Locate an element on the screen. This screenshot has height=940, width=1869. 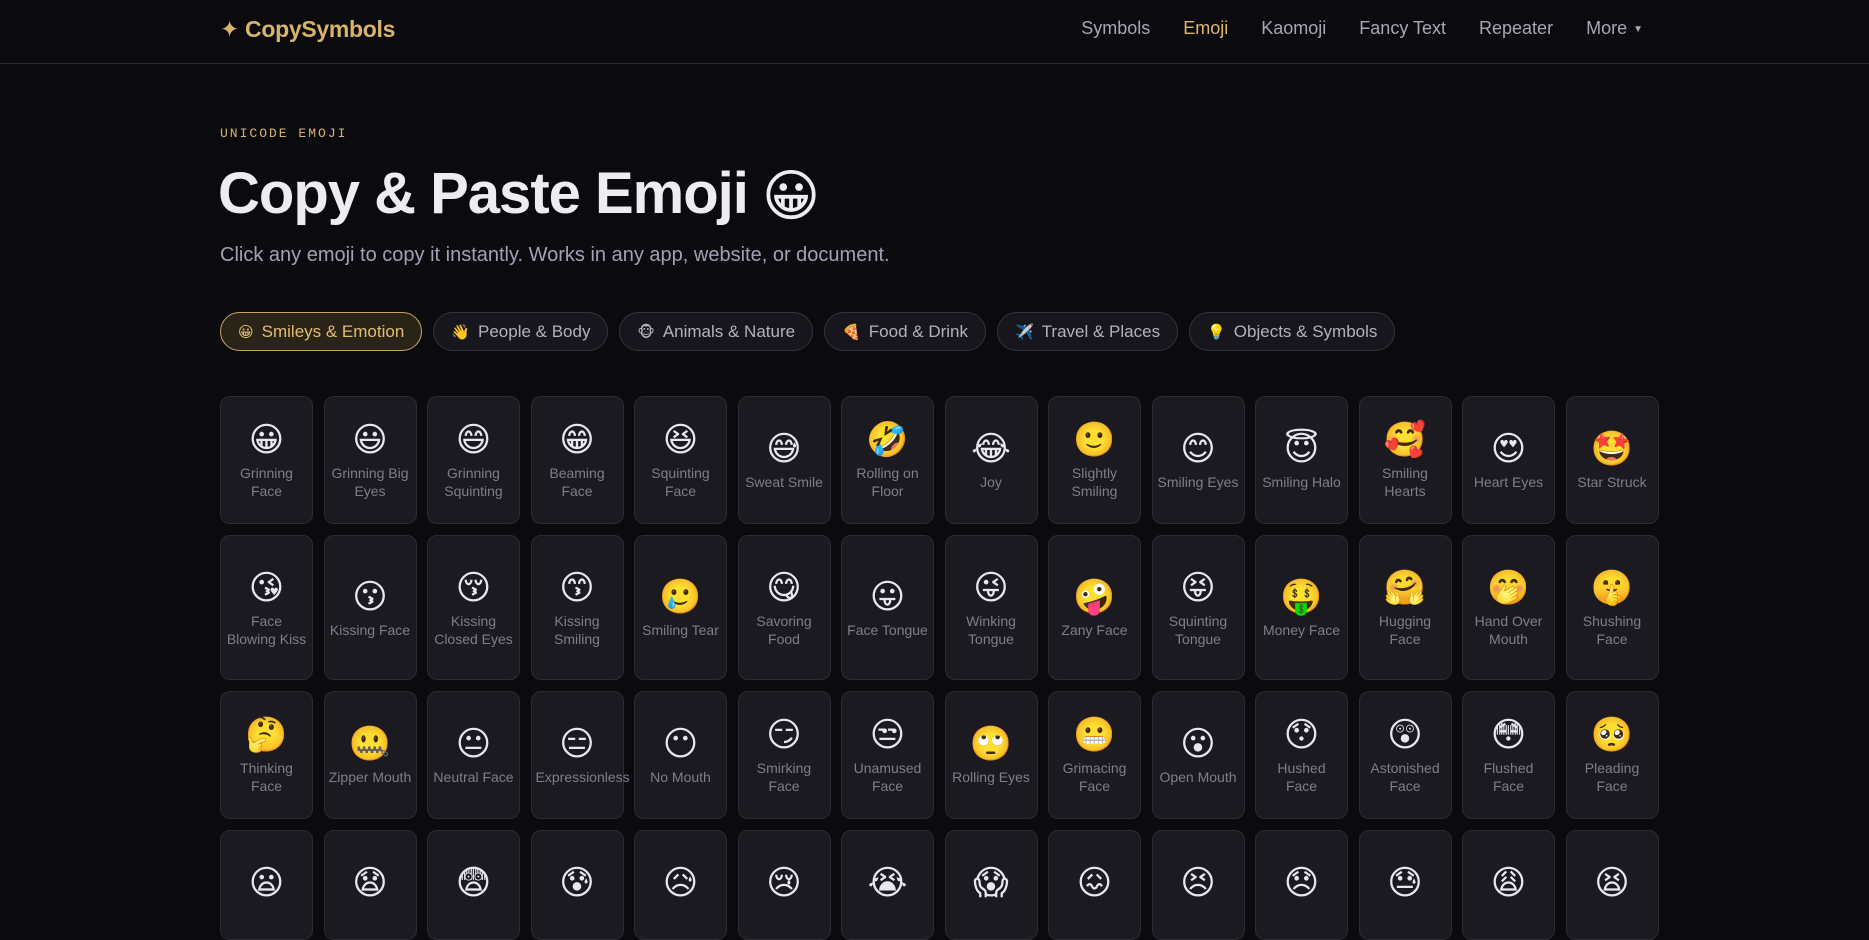
emoji-tile: 🤪 Zany Face is located at coordinates (1094, 607).